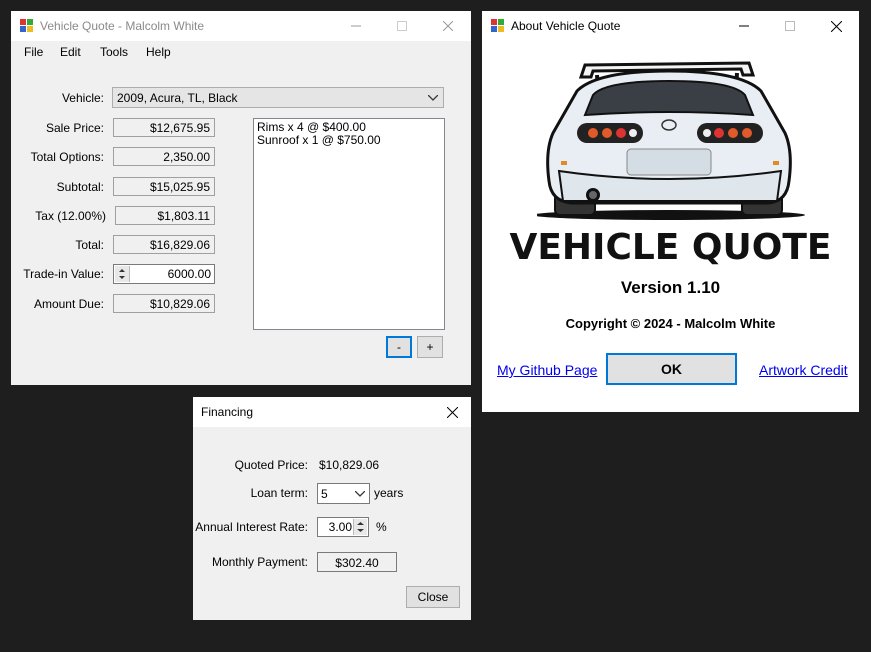 This screenshot has height=652, width=871. Describe the element at coordinates (165, 215) in the screenshot. I see `tax-value: $1,803.11` at that location.